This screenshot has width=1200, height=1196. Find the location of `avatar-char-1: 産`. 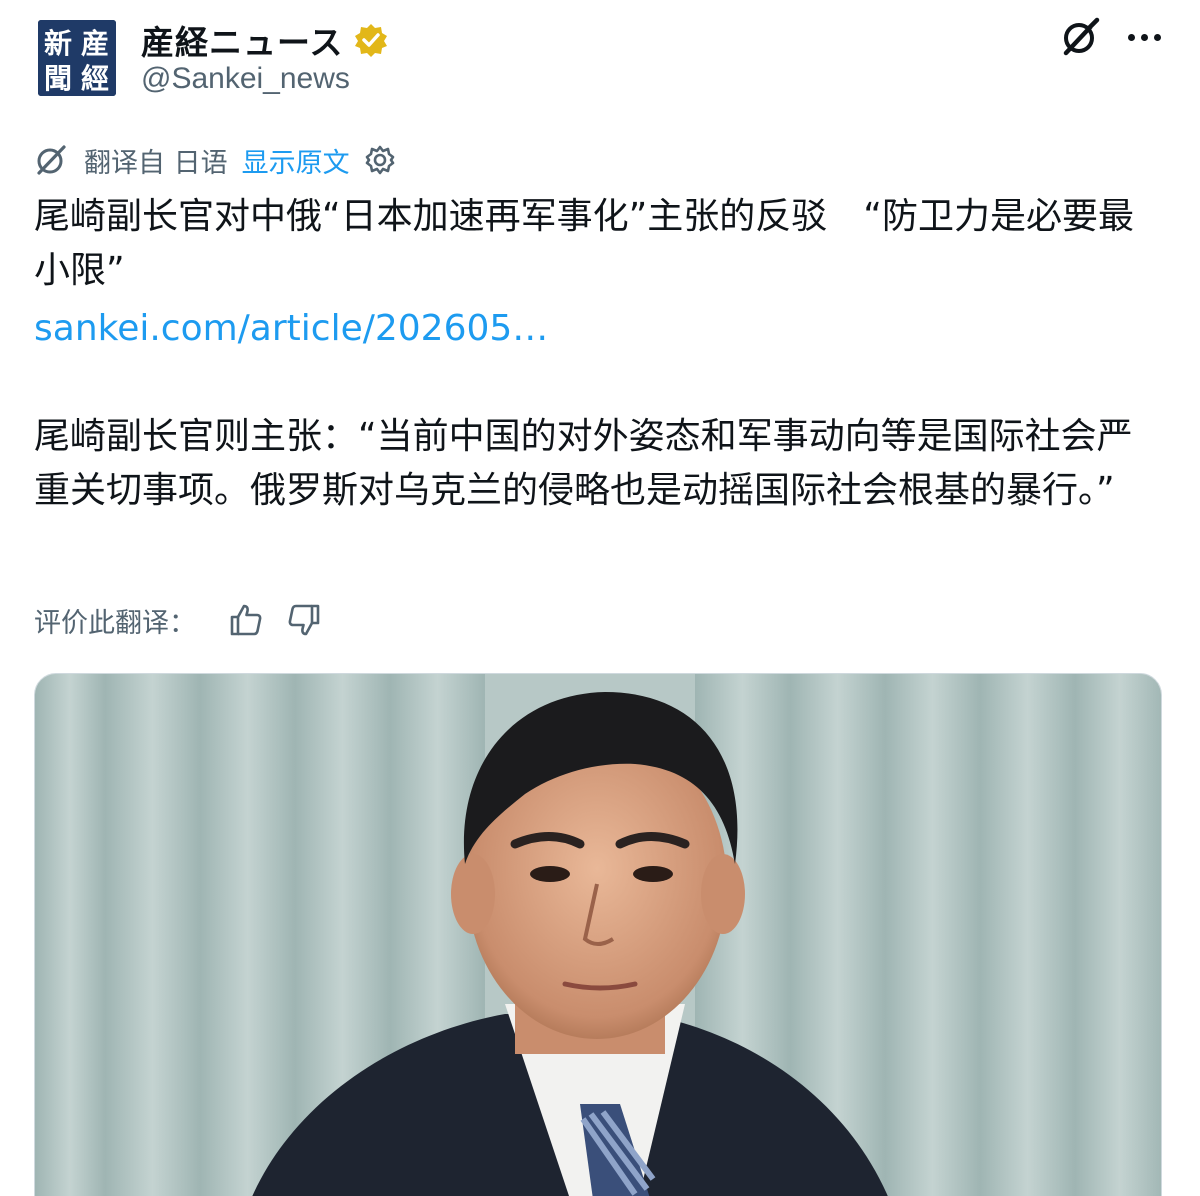

avatar-char-1: 産 is located at coordinates (95, 43).